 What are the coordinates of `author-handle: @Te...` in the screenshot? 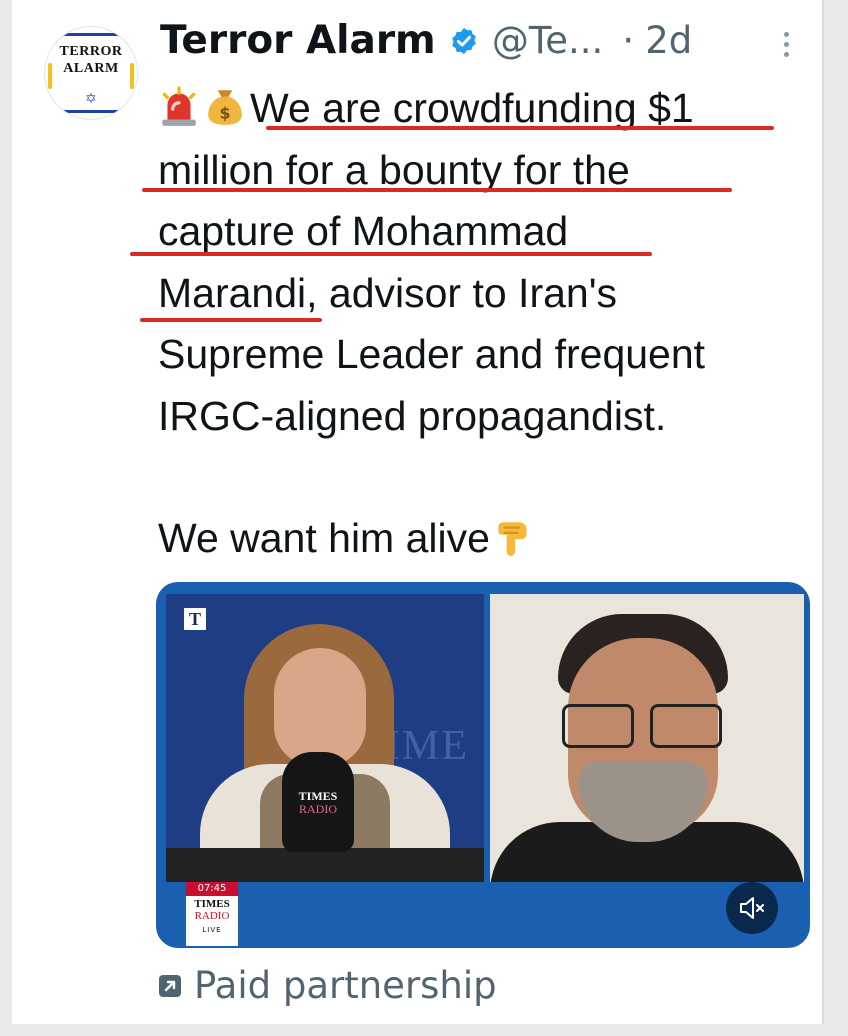 It's located at (547, 40).